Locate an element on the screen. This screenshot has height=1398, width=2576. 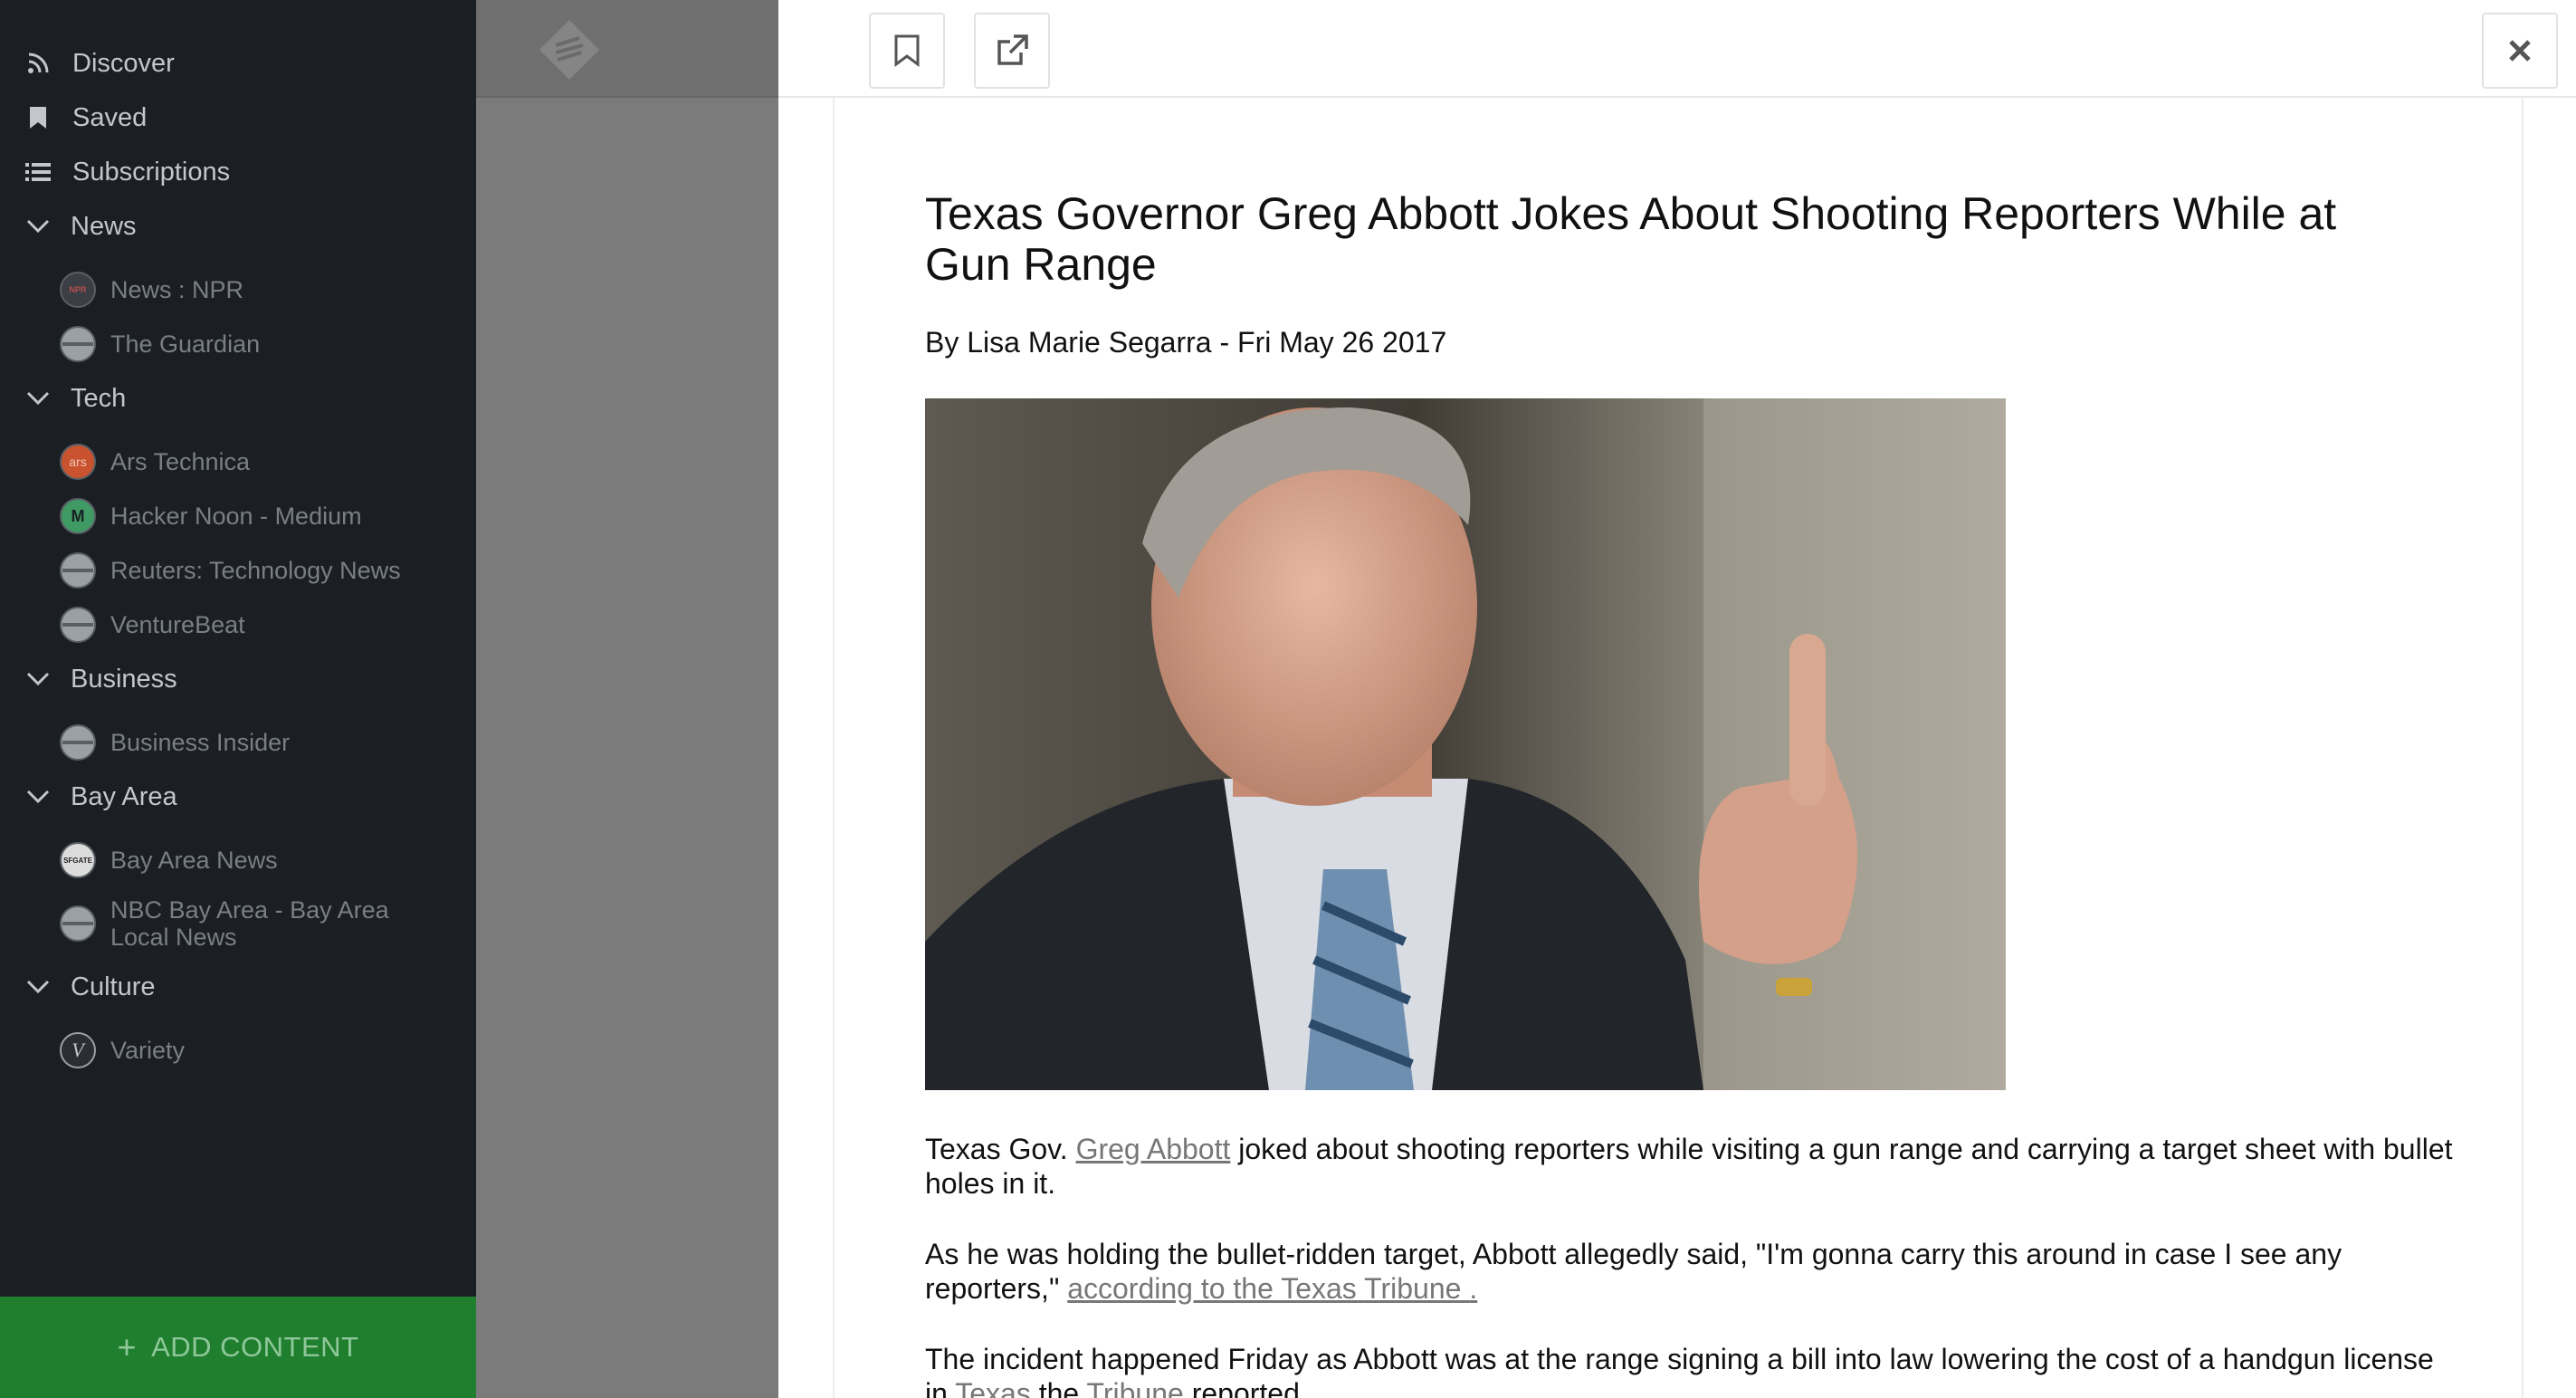
external-link-icon is located at coordinates (1013, 49).